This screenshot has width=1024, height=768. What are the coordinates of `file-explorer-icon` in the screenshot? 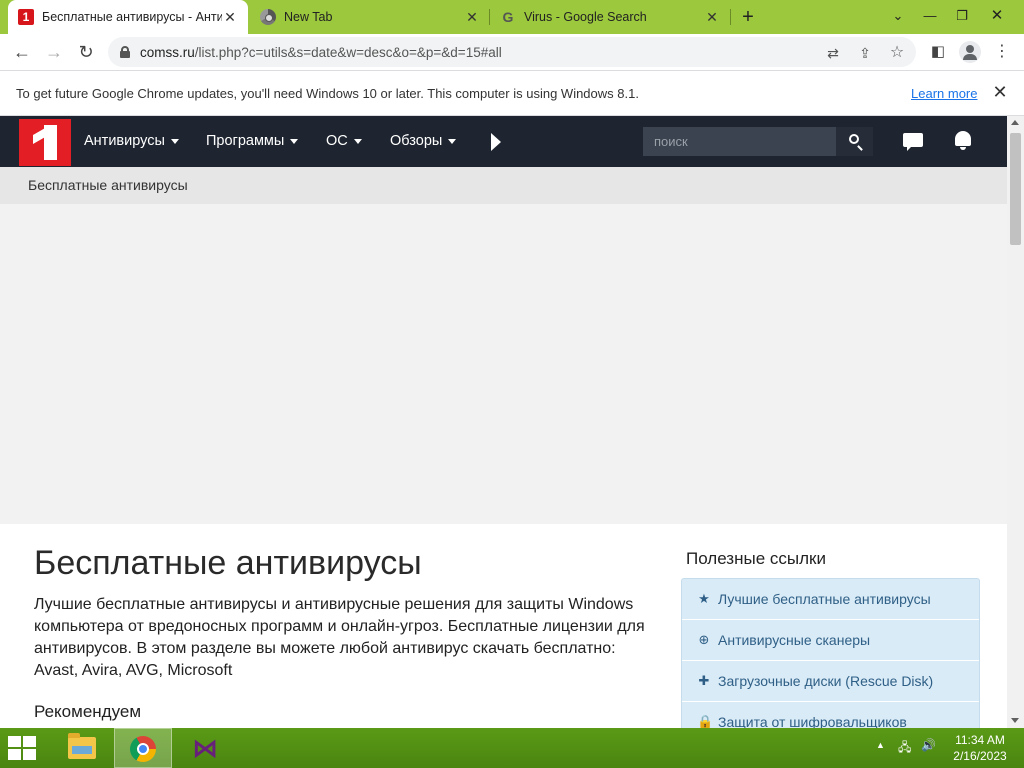 It's located at (82, 746).